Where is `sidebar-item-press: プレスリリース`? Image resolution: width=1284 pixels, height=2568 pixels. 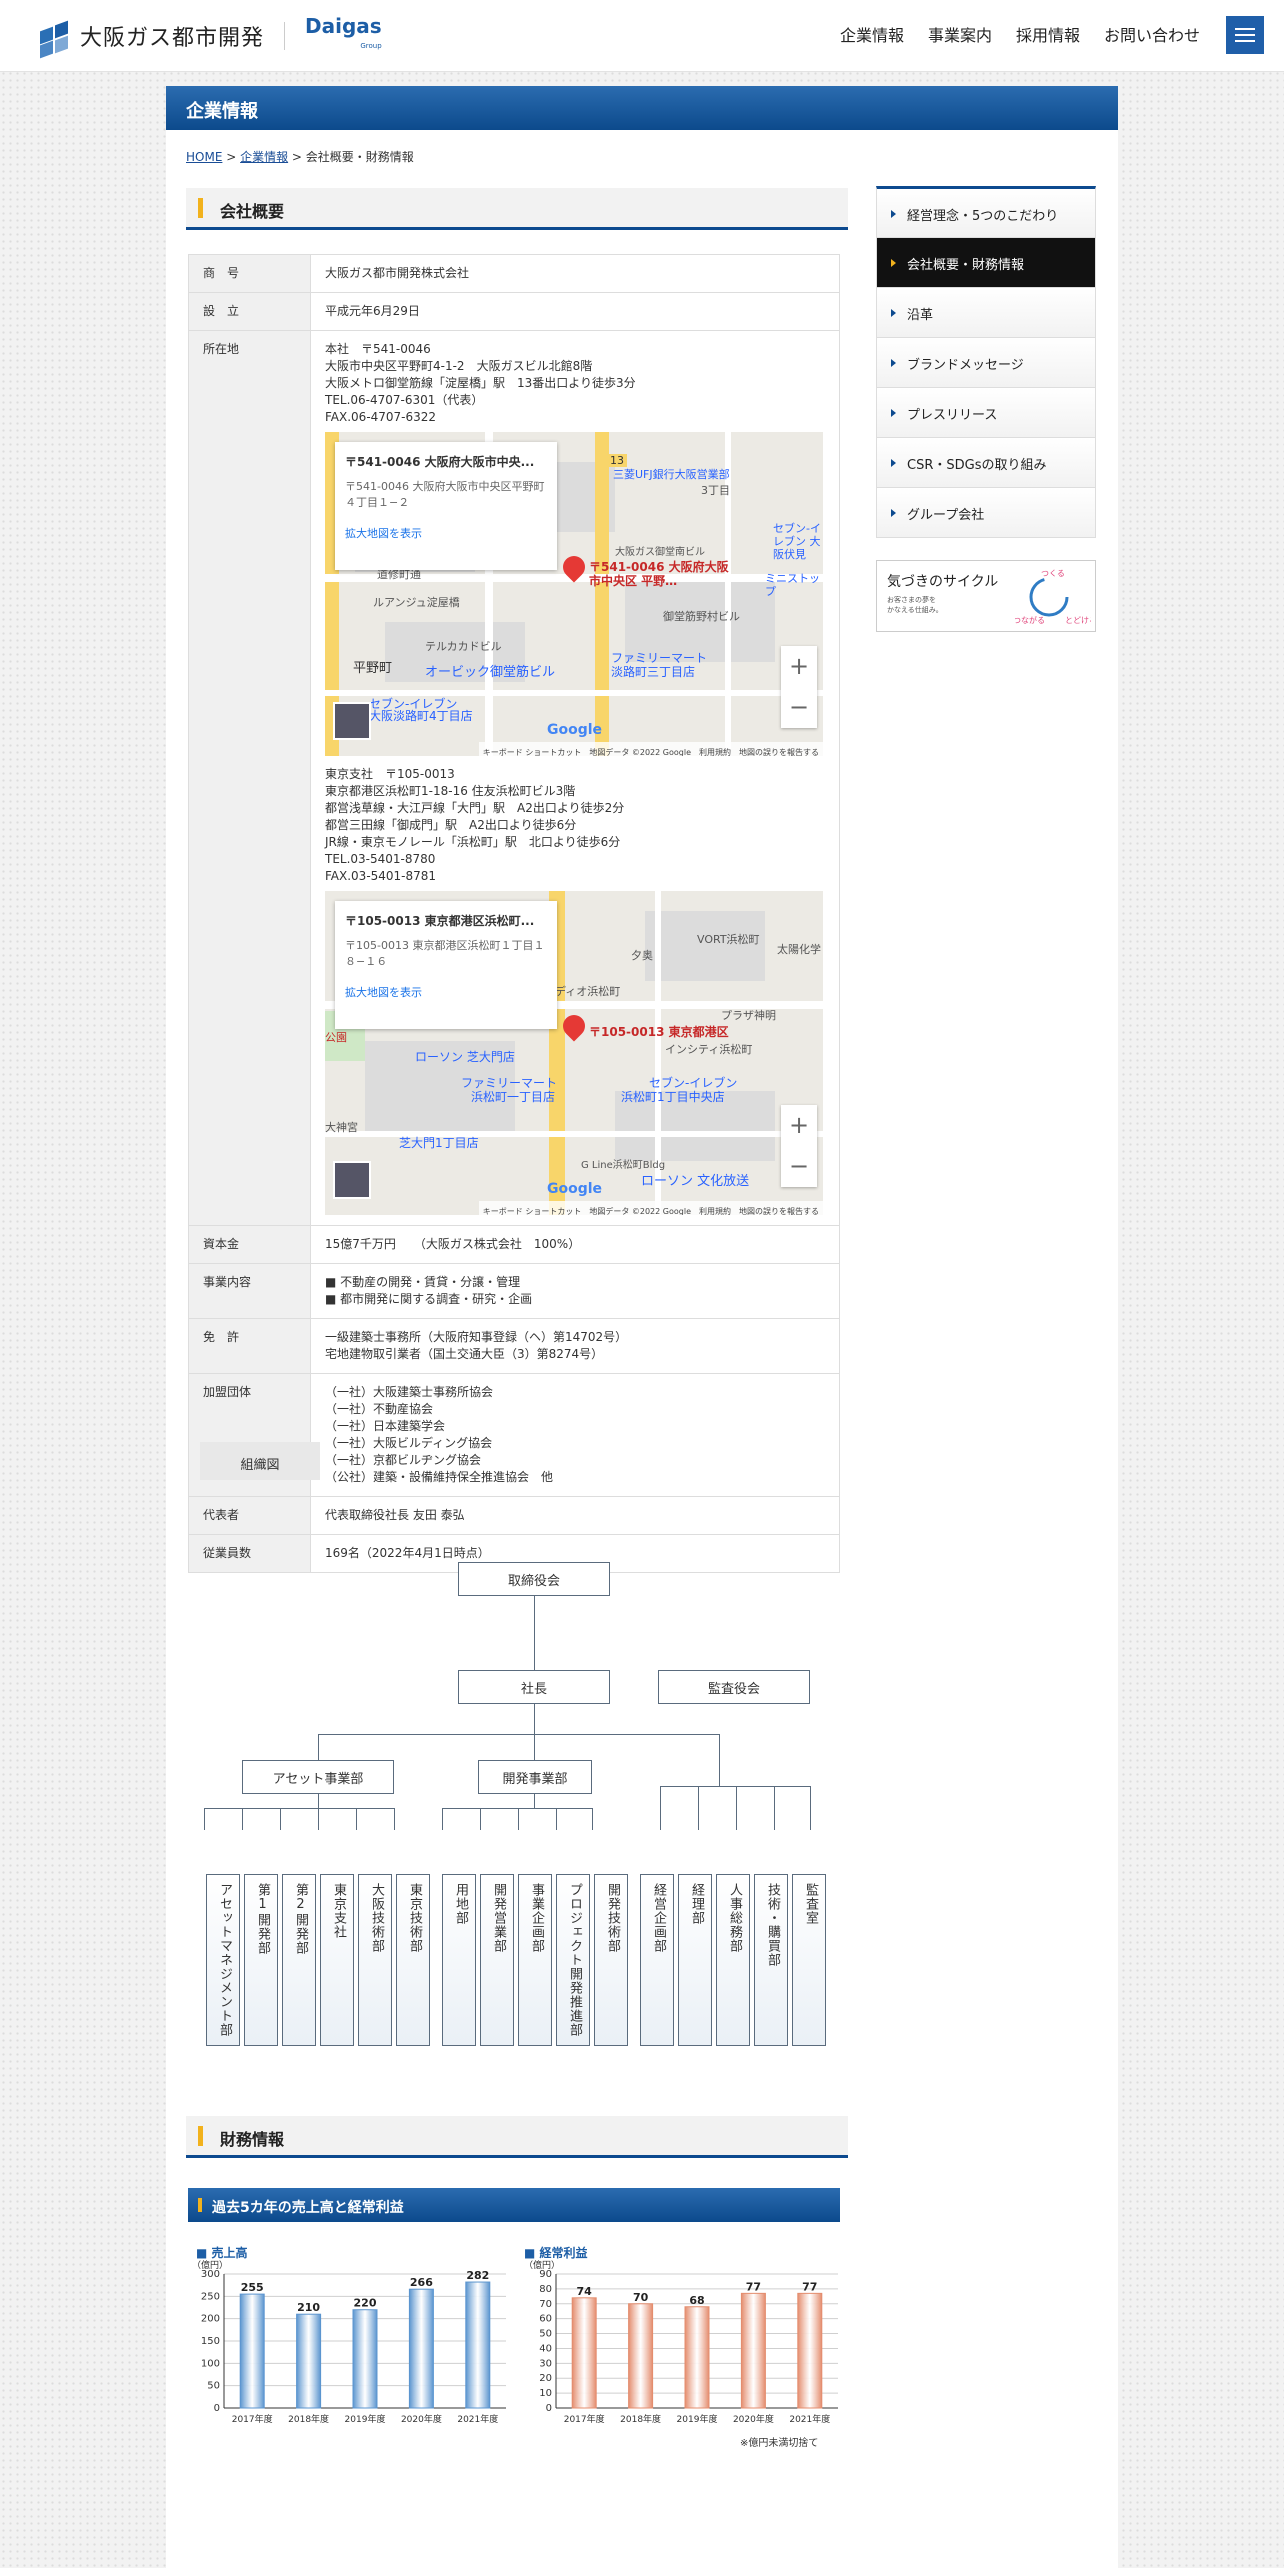 sidebar-item-press: プレスリリース is located at coordinates (986, 413).